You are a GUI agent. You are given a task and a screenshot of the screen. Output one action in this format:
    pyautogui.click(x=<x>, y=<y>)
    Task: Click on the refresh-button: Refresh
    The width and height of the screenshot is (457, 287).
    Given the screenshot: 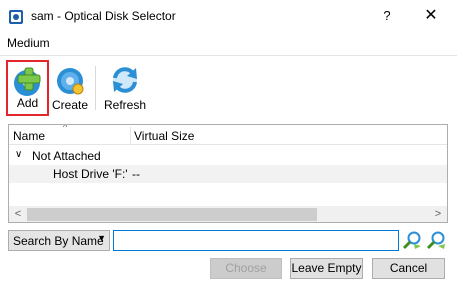 What is the action you would take?
    pyautogui.click(x=125, y=88)
    